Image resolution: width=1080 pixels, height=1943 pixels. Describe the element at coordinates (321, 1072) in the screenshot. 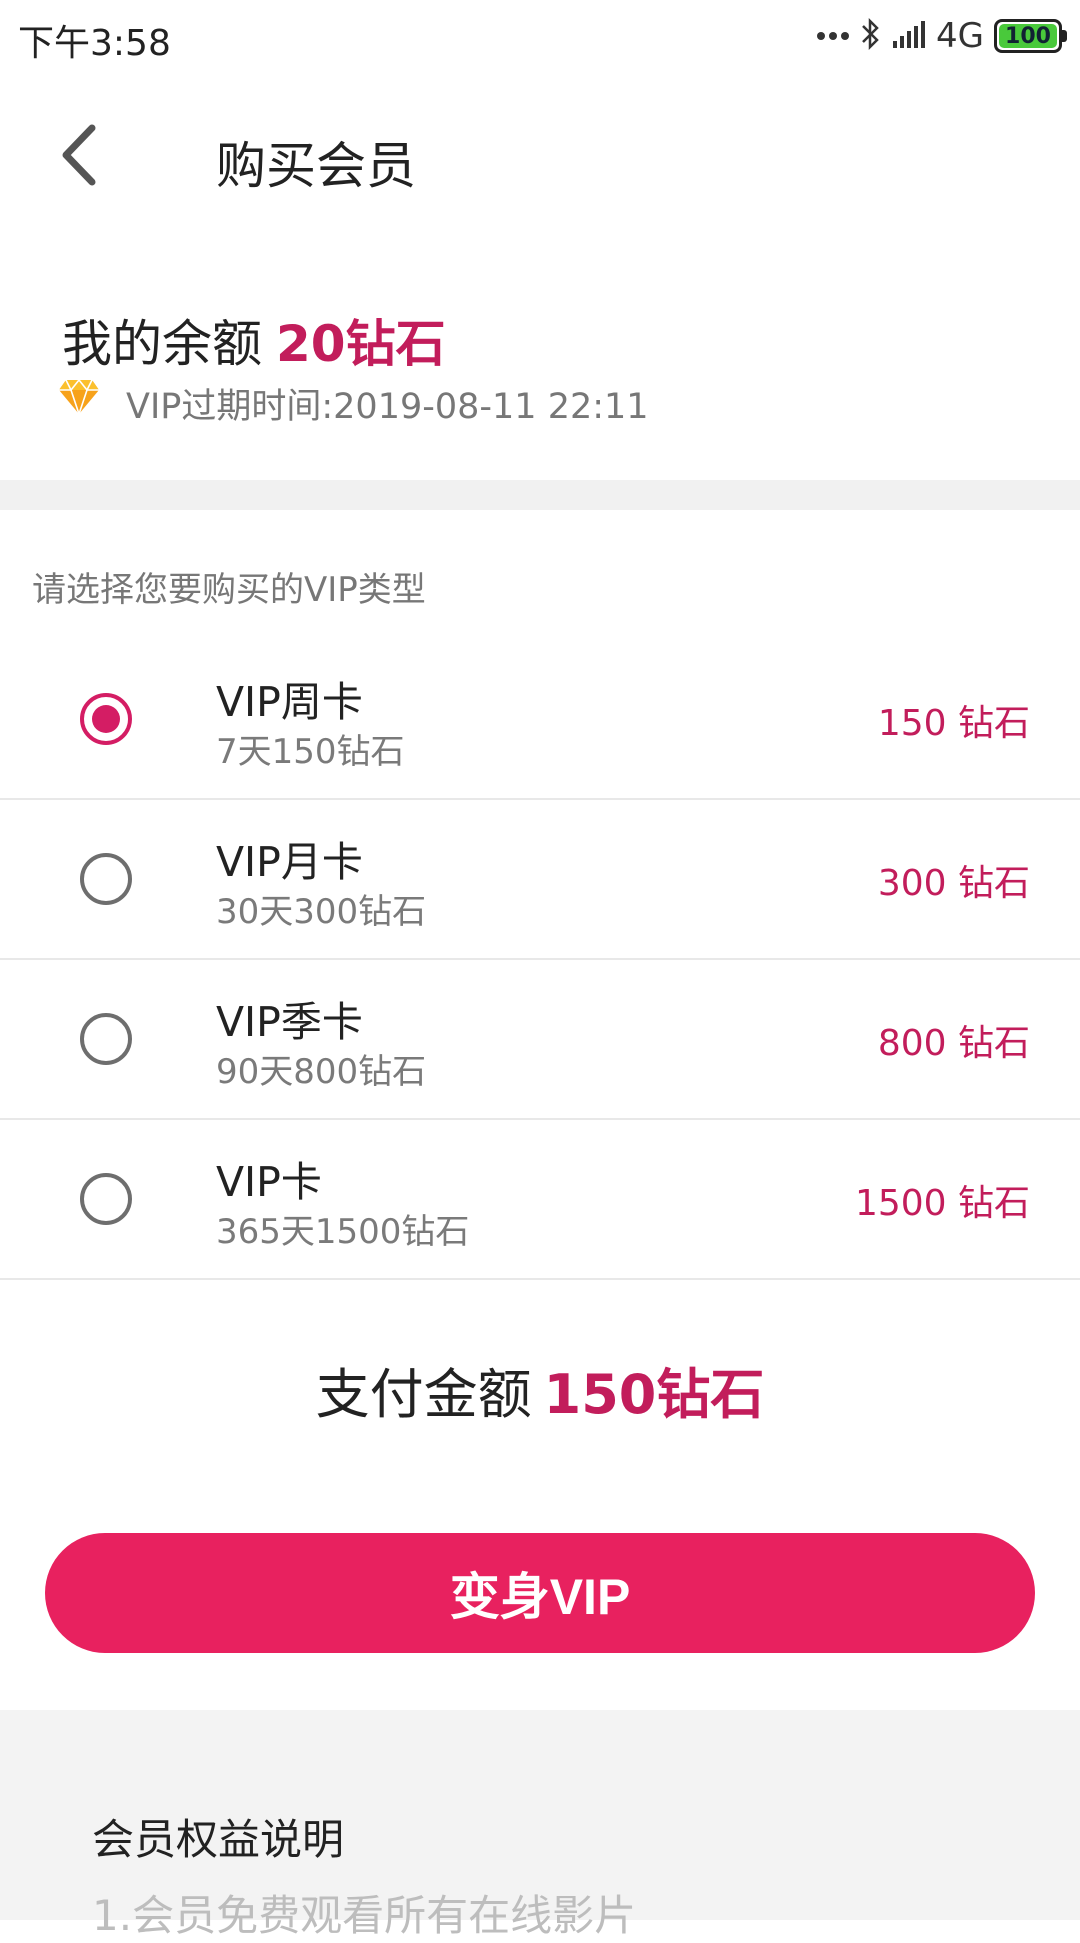

I see `option-desc: 90天800钻石` at that location.